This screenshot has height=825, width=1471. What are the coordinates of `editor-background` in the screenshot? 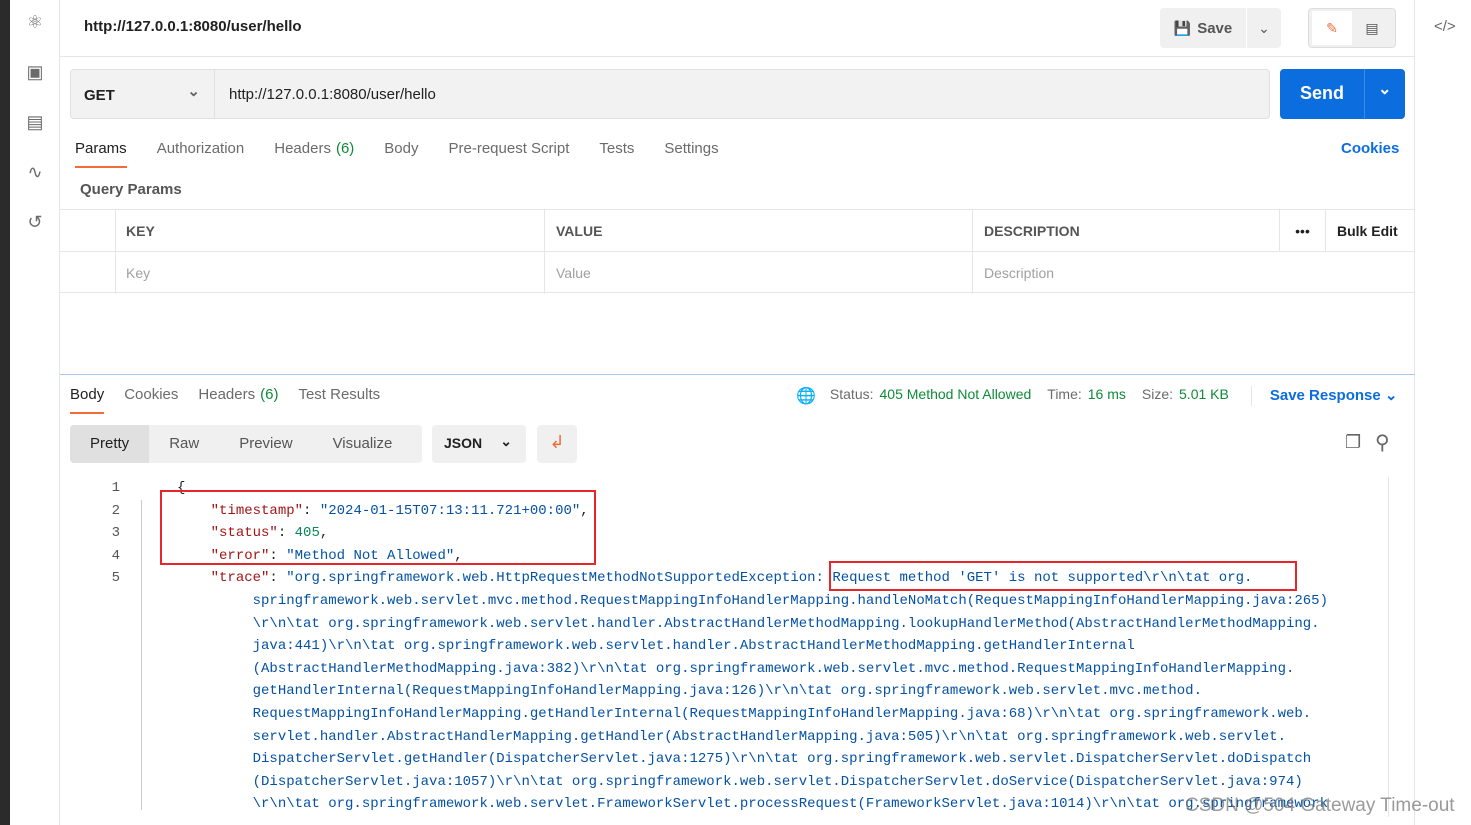 It's located at (5, 412).